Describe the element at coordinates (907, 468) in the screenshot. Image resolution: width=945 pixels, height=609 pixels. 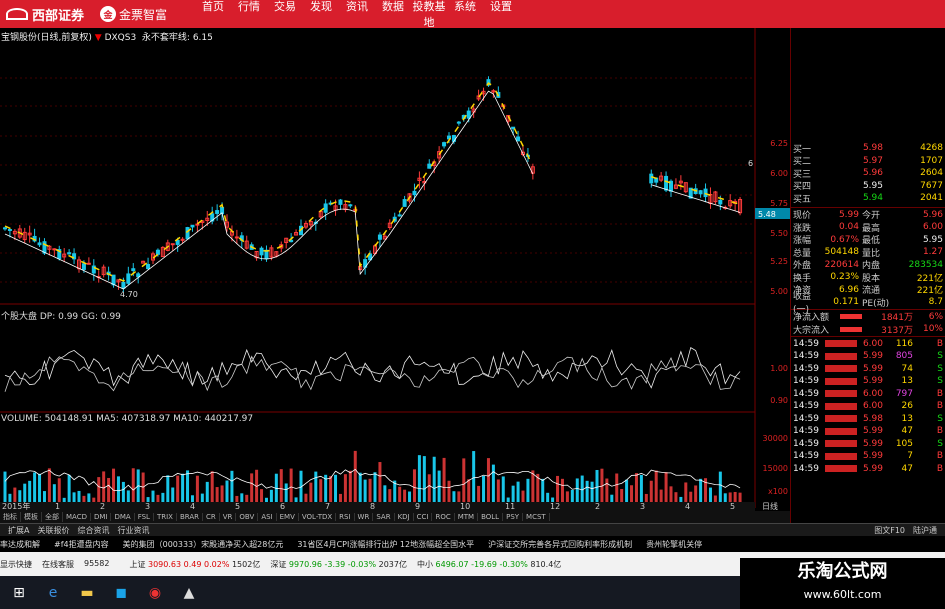
I see `tick-volume: 47` at that location.